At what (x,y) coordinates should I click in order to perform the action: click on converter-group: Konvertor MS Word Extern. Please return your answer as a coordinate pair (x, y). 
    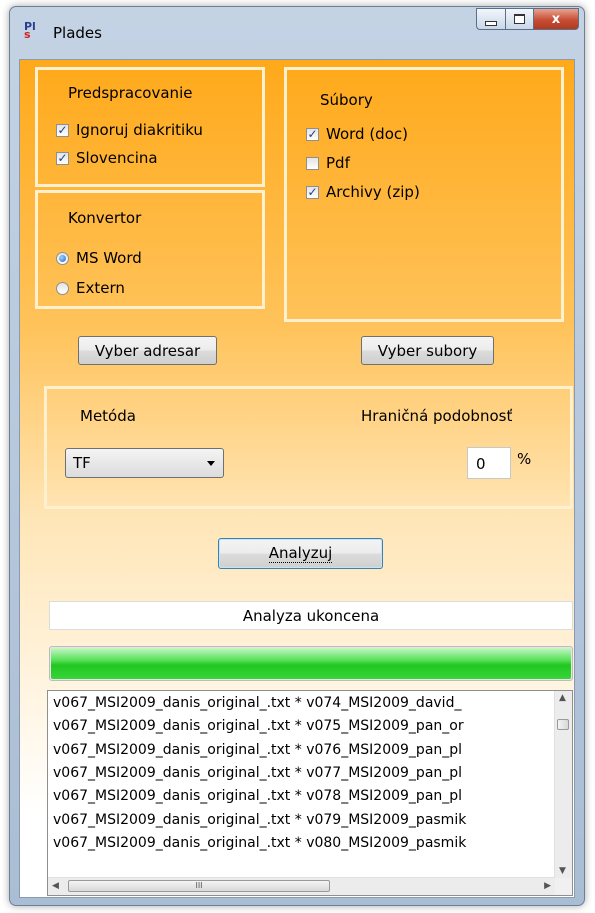
    Looking at the image, I should click on (150, 249).